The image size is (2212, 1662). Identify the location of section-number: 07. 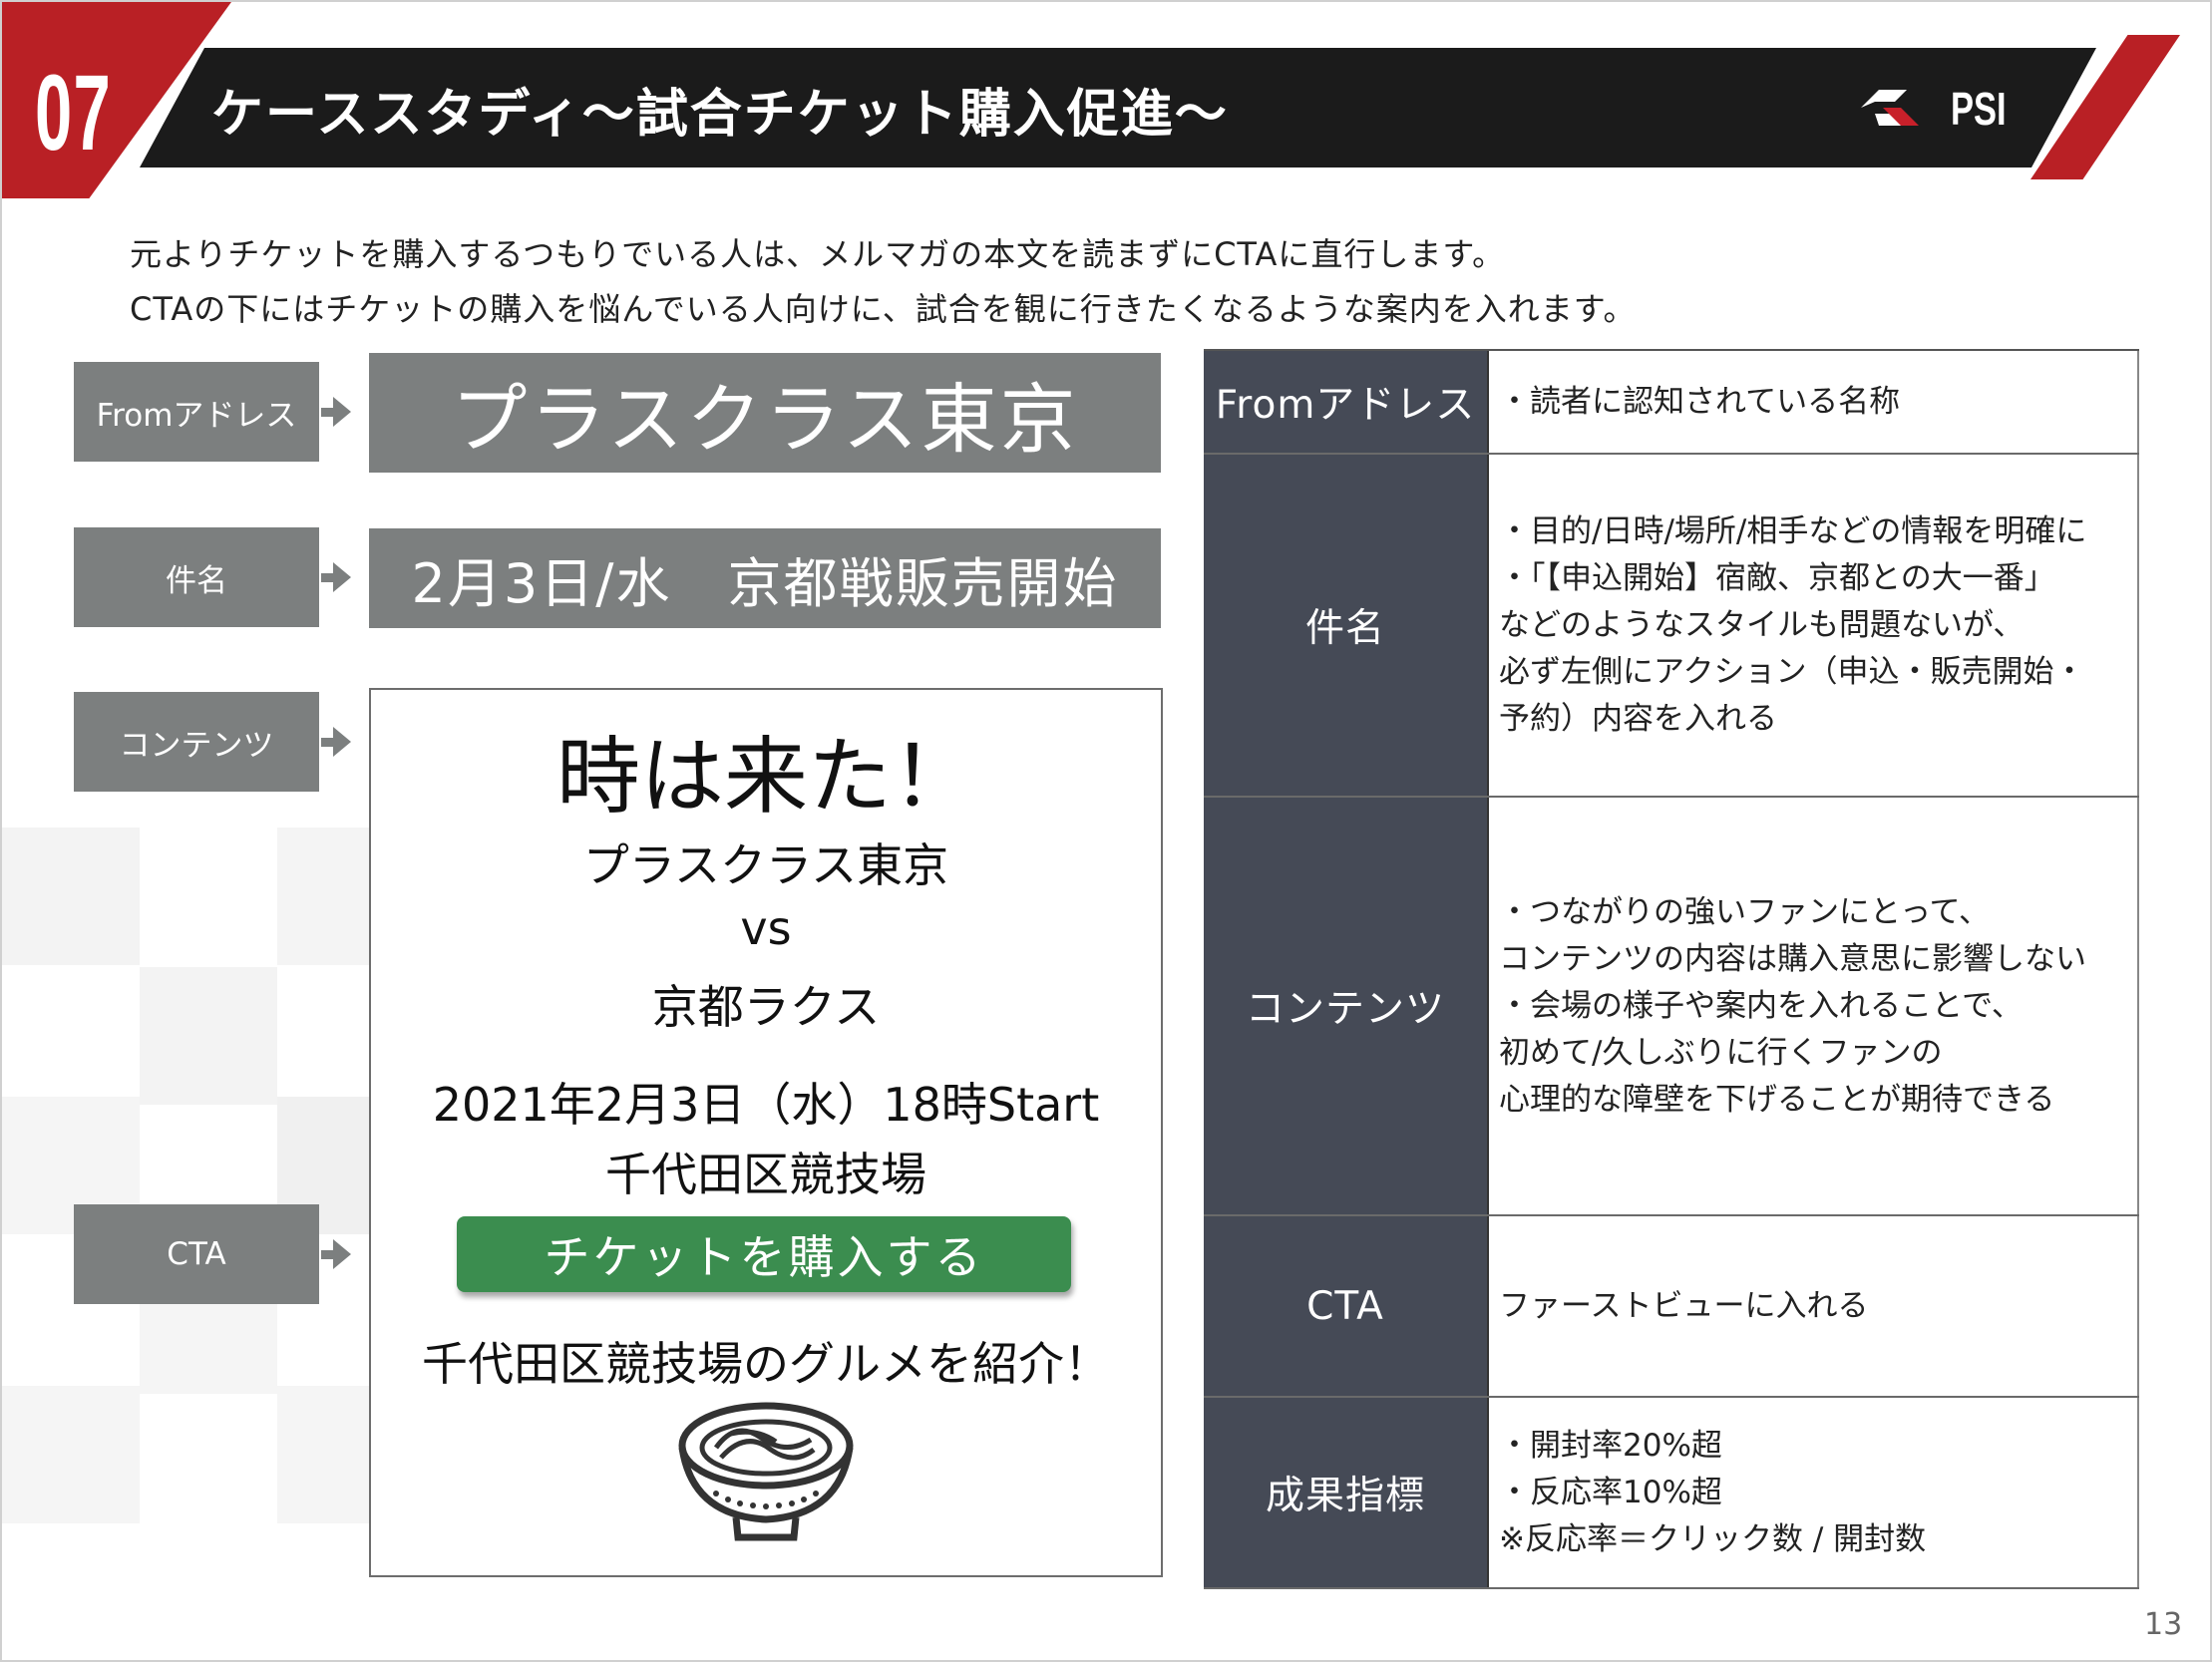
(73, 112).